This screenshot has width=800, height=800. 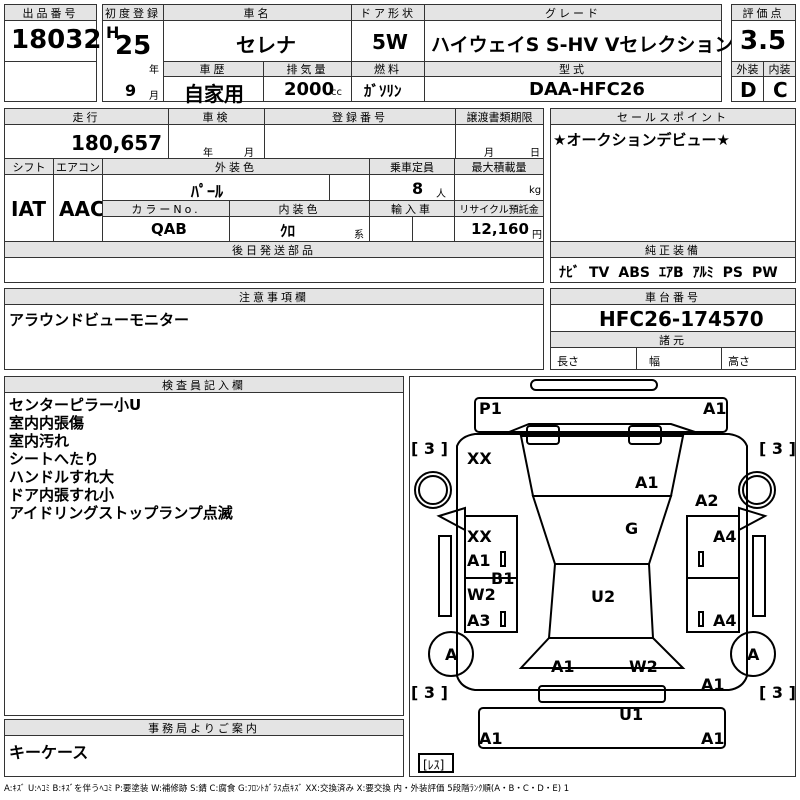 What do you see at coordinates (707, 500) in the screenshot?
I see `damage-code: A2` at bounding box center [707, 500].